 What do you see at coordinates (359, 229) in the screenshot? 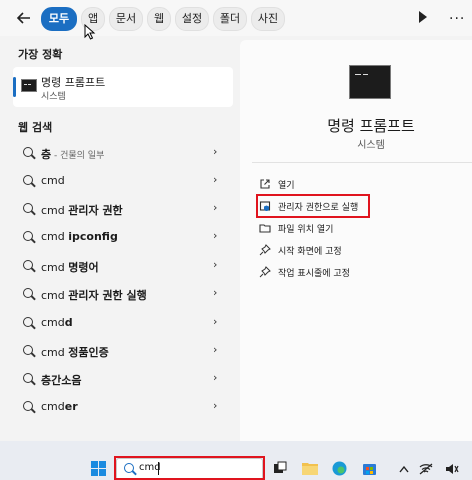
I see `open-file-location-action: 파일 위치 열기` at bounding box center [359, 229].